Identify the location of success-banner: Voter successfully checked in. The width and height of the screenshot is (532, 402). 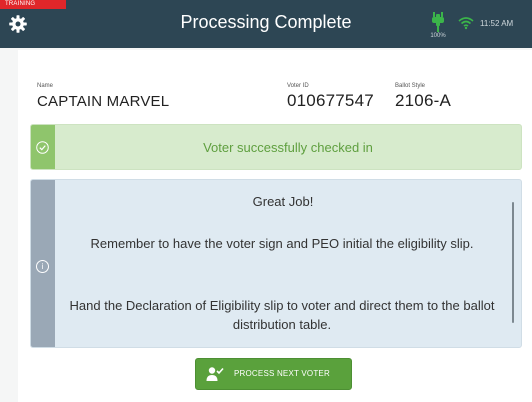
(276, 147).